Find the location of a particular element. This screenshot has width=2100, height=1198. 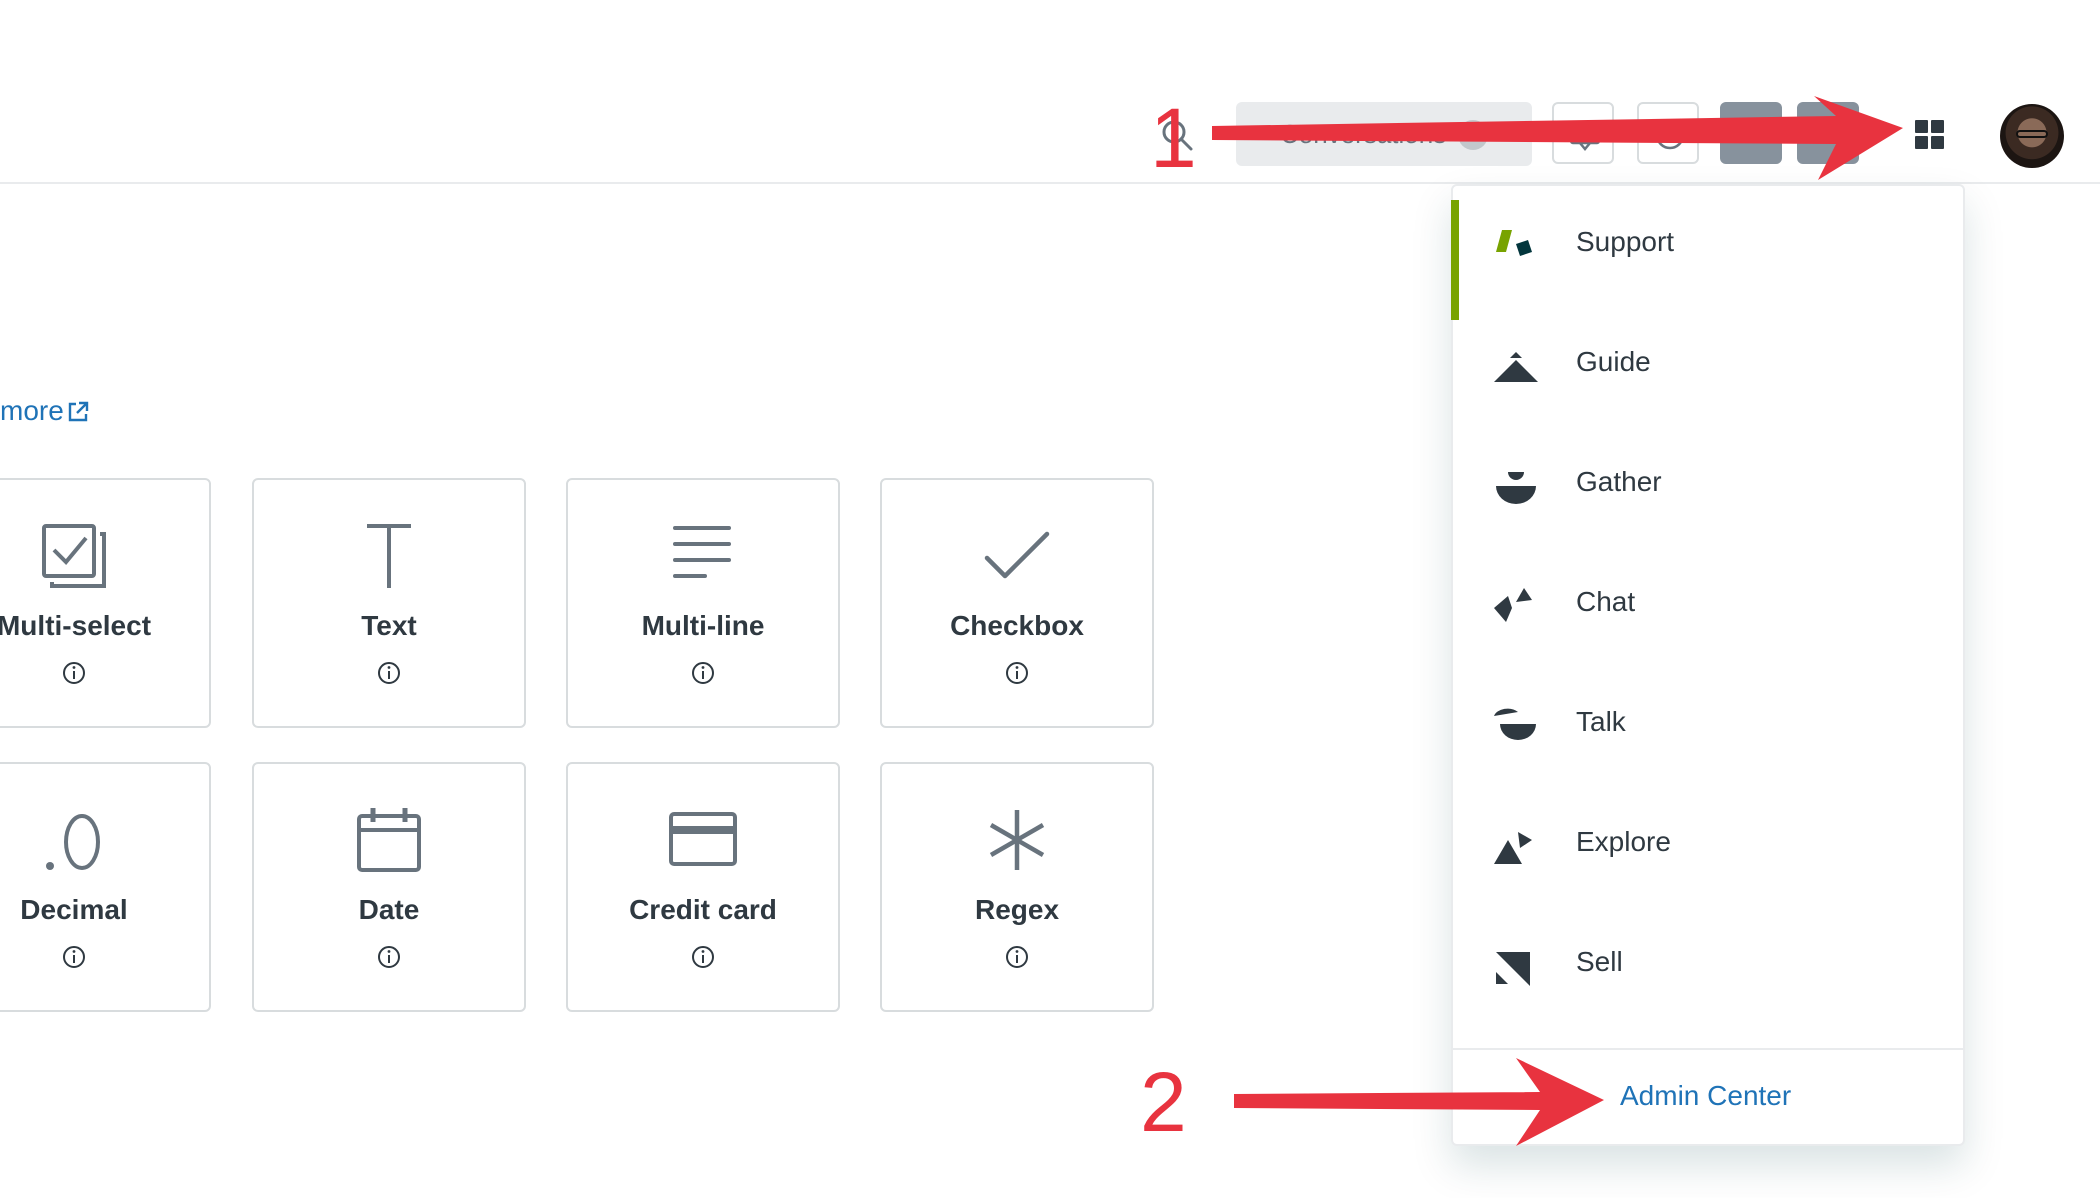

learn-more-link: more is located at coordinates (32, 411).